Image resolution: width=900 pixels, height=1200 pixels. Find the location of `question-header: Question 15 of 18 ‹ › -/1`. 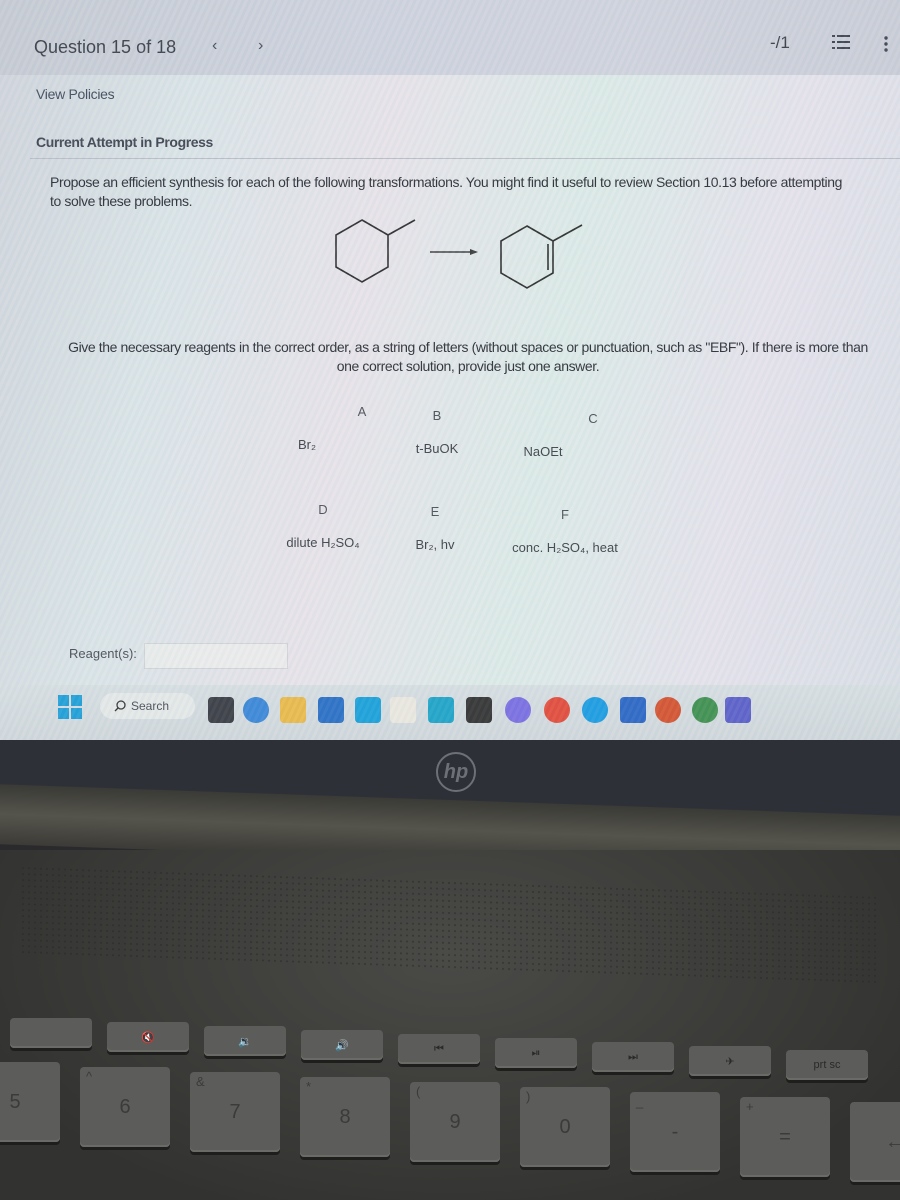

question-header: Question 15 of 18 ‹ › -/1 is located at coordinates (450, 37).